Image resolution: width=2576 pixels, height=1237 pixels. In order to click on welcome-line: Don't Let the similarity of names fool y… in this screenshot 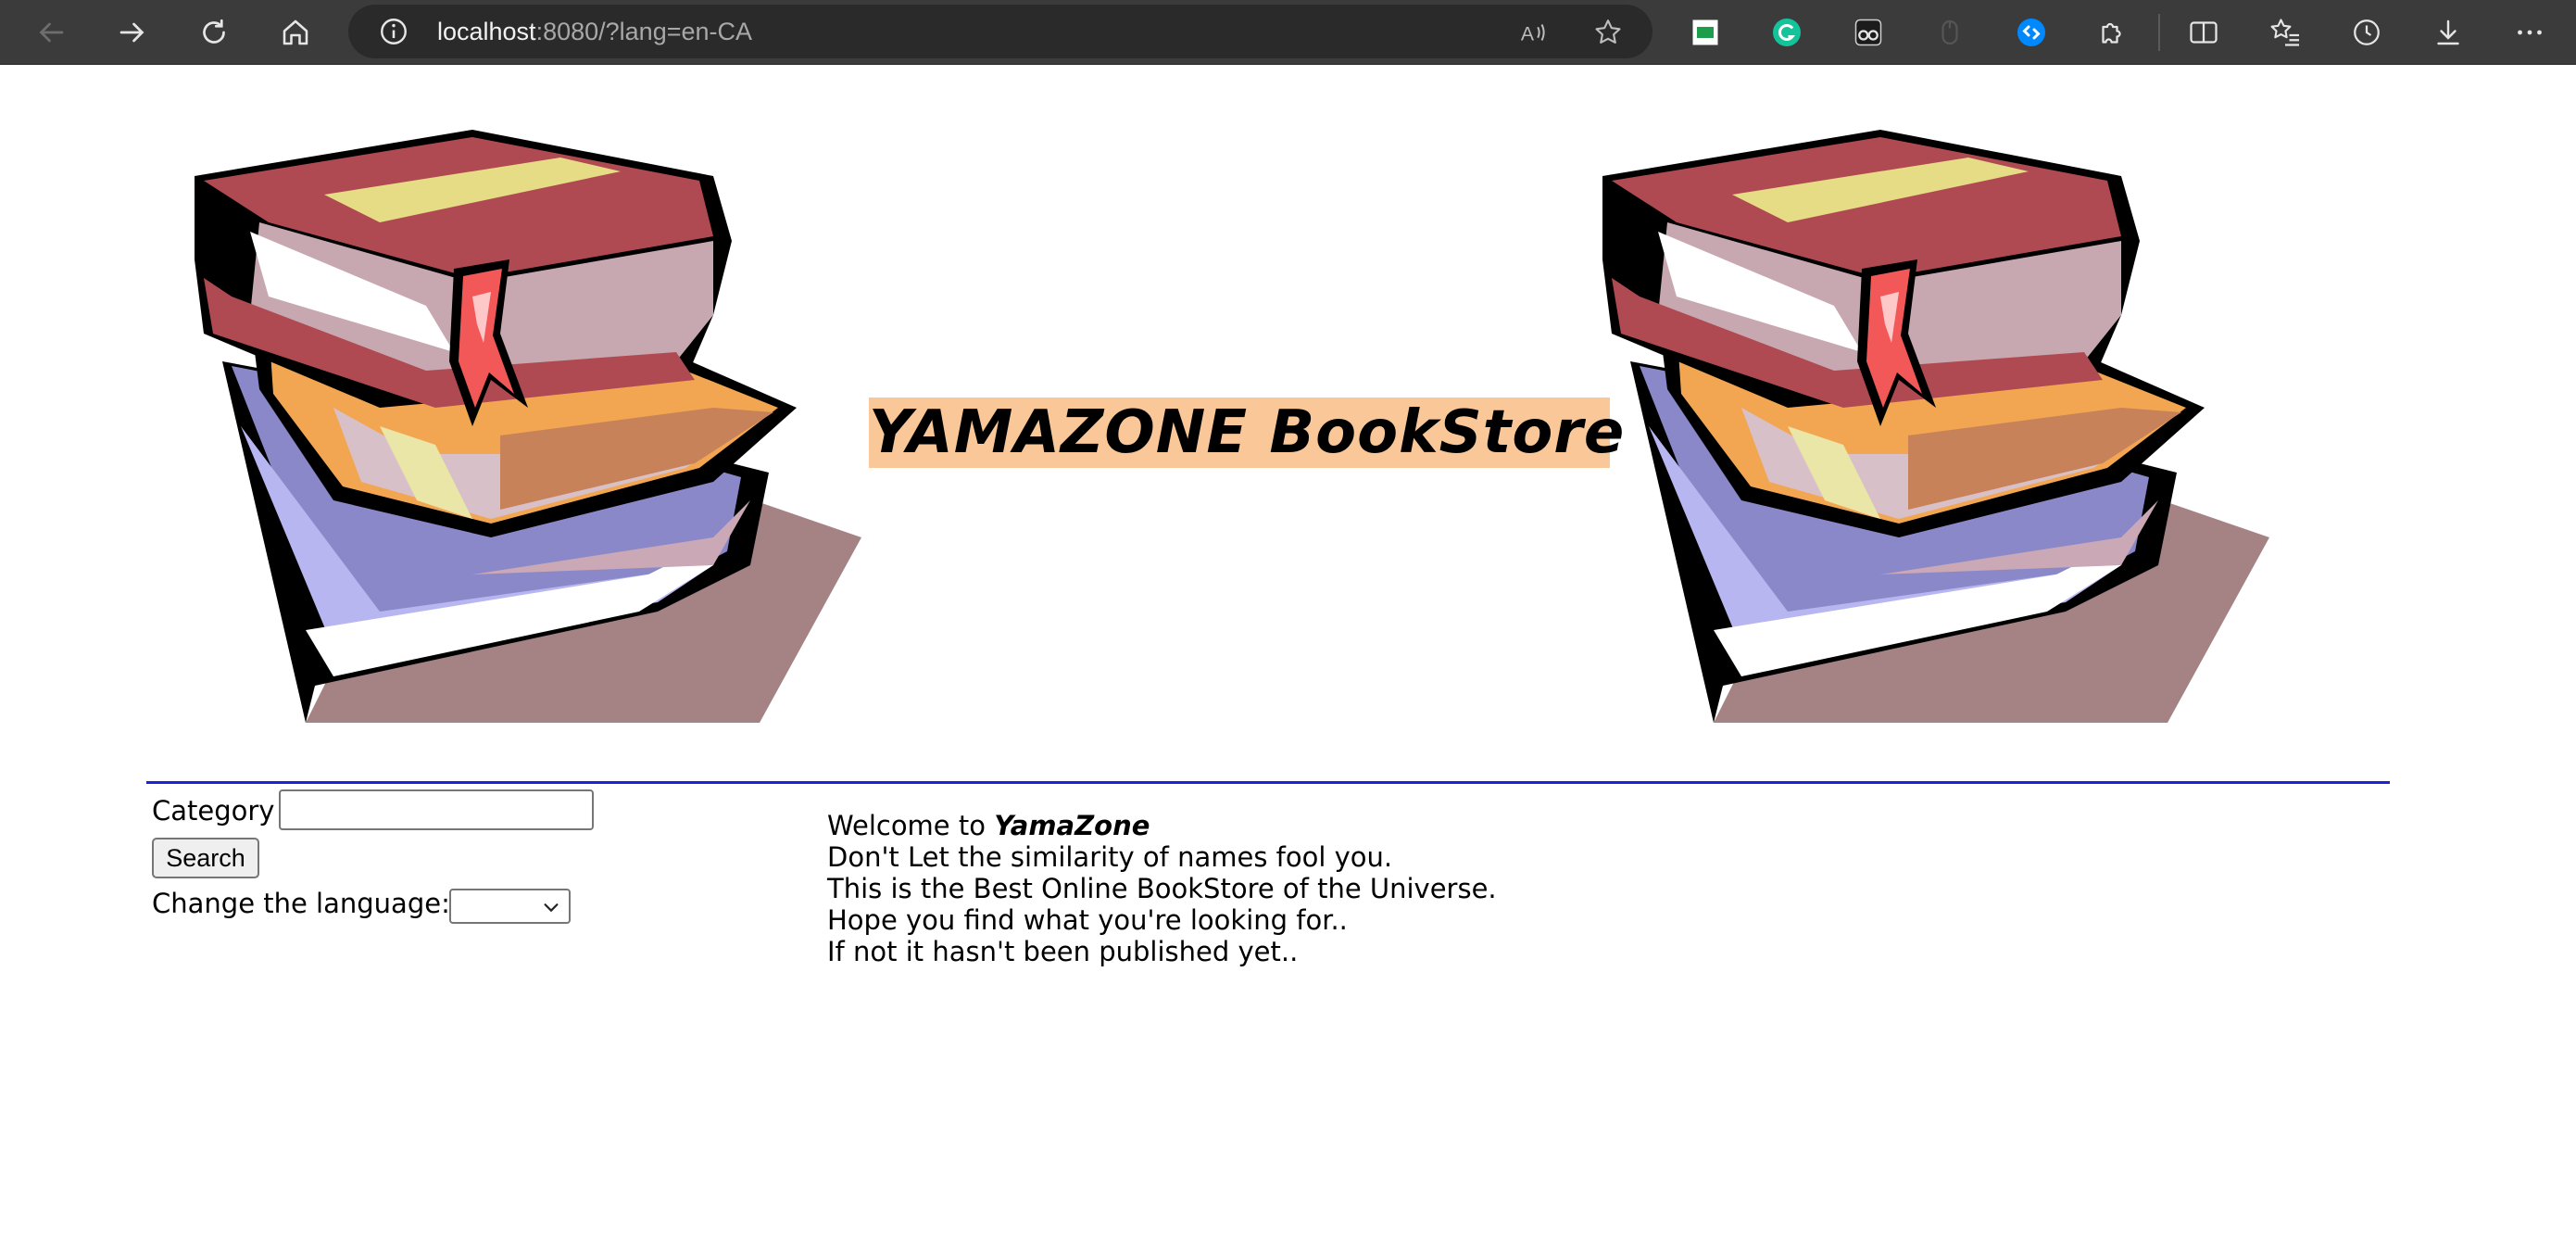, I will do `click(1110, 857)`.